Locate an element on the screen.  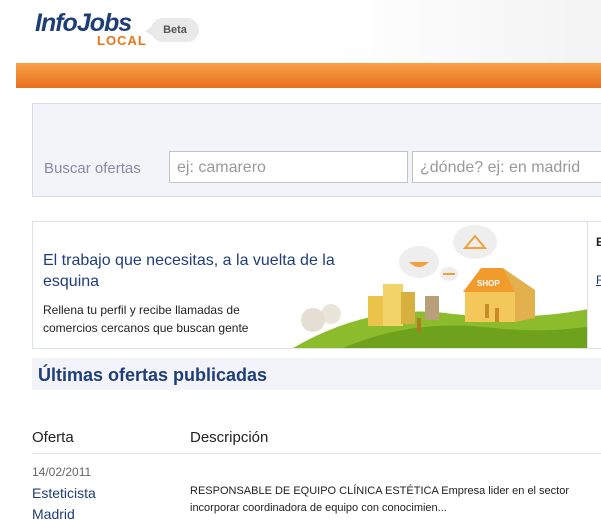
side-link-partial: R is located at coordinates (598, 280).